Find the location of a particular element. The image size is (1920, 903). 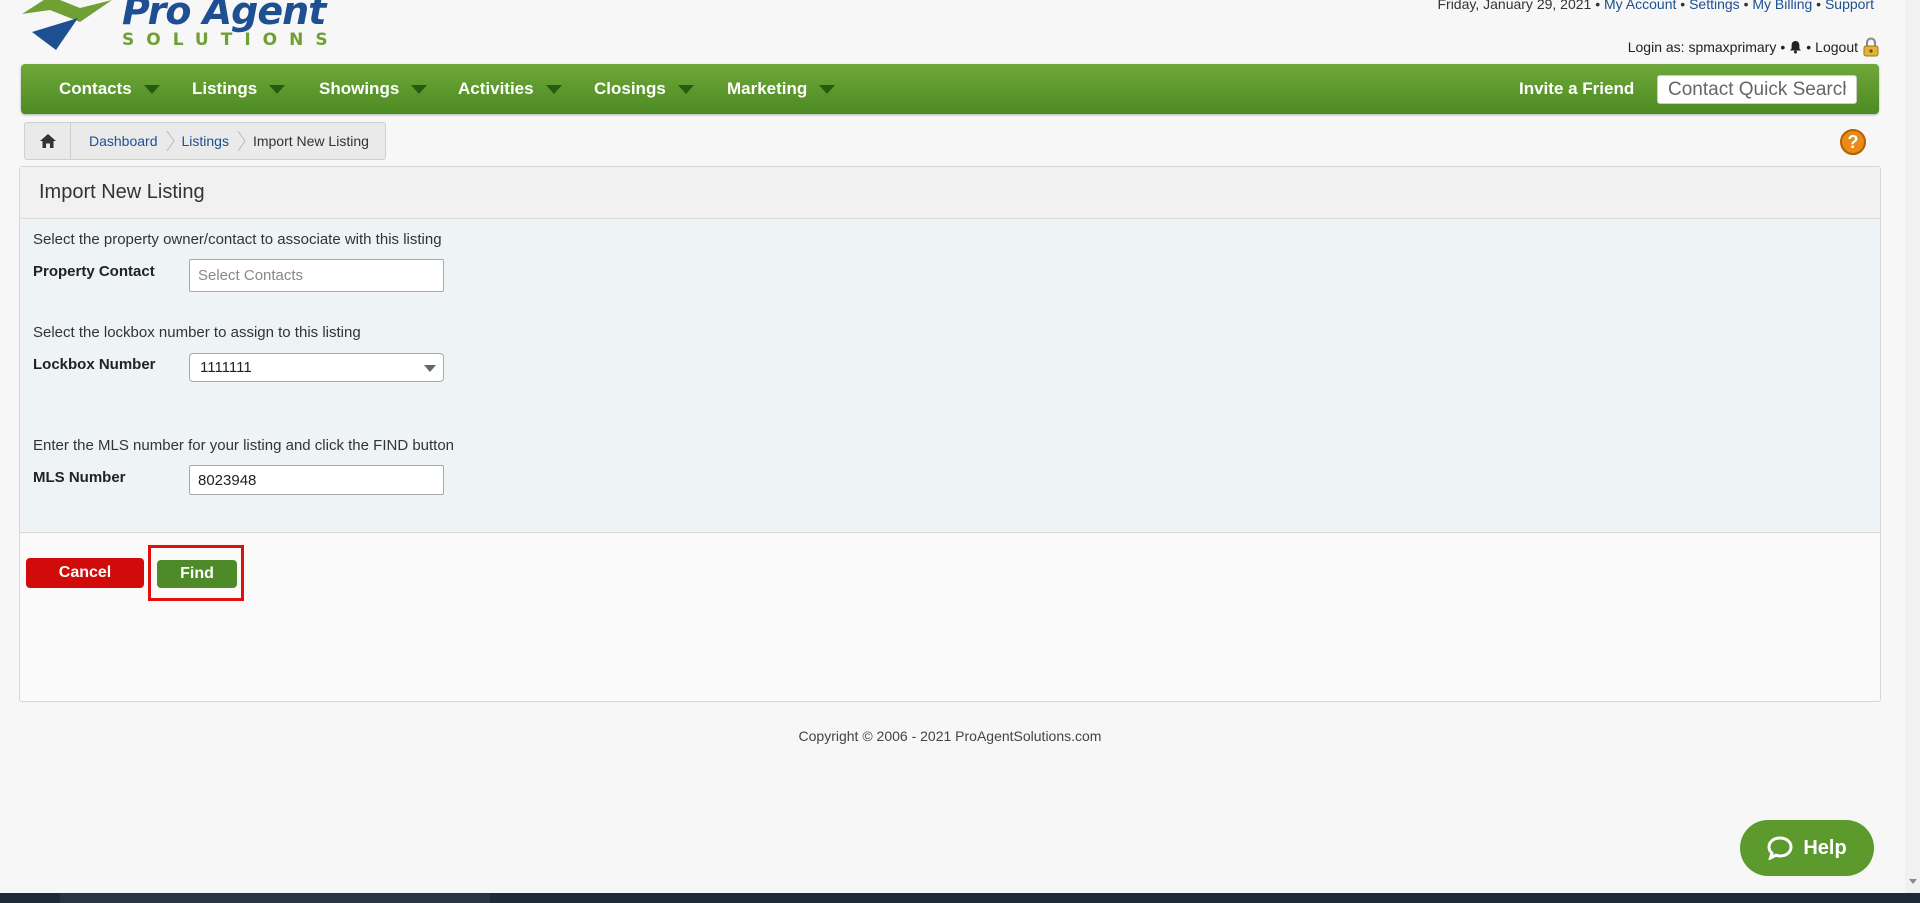

help-chat-button: Help is located at coordinates (1807, 848).